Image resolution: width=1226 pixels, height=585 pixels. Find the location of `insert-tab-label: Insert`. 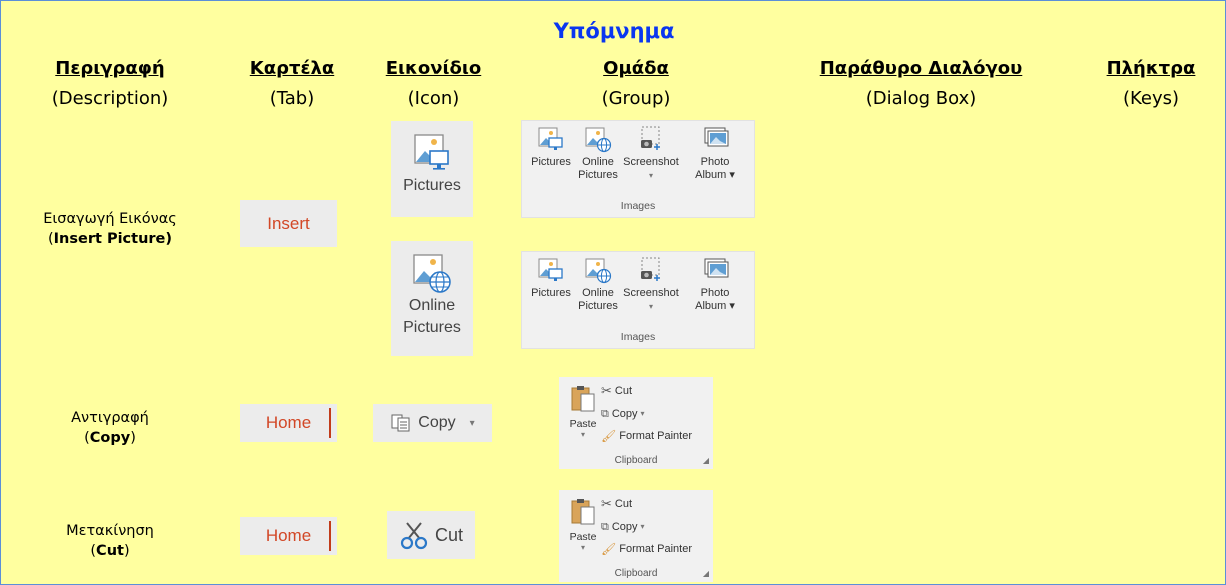

insert-tab-label: Insert is located at coordinates (288, 223).